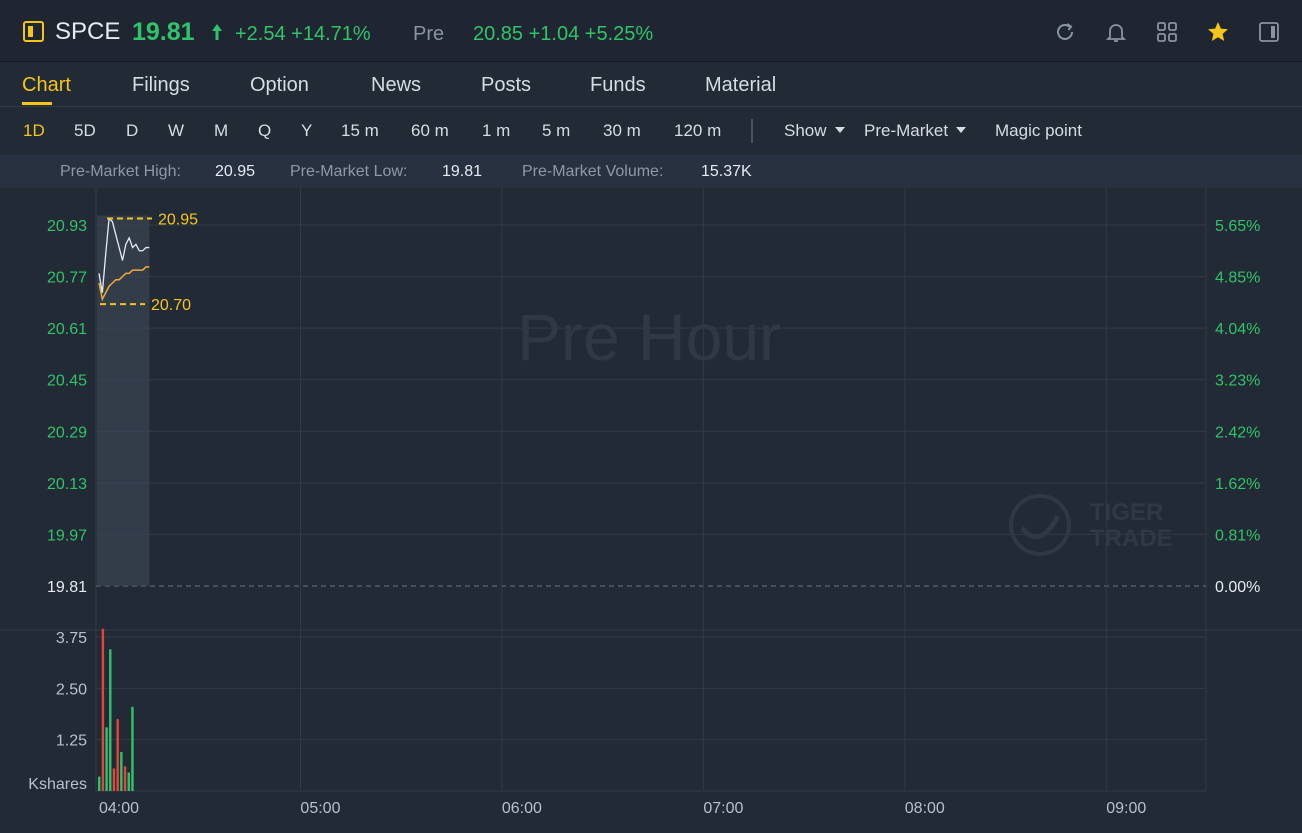  What do you see at coordinates (1237, 587) in the screenshot?
I see `percent-tick-label: 0.00%` at bounding box center [1237, 587].